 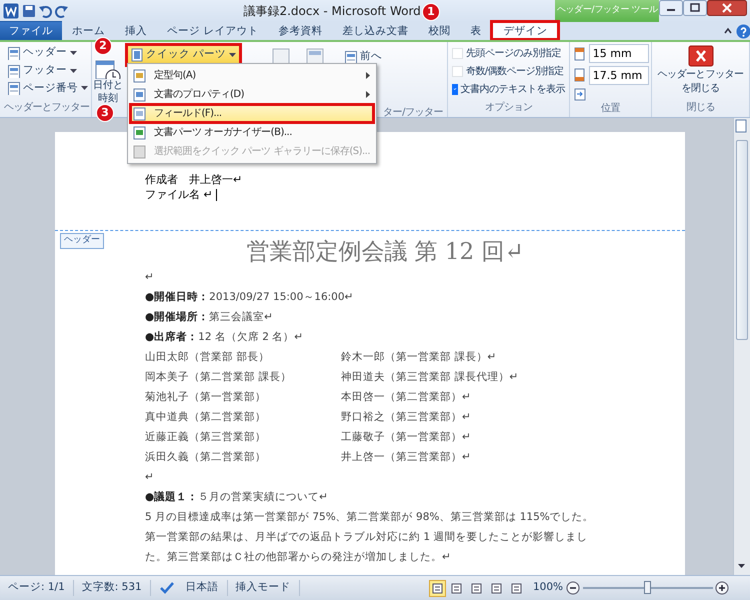 I want to click on zoom-in-icon, so click(x=722, y=588).